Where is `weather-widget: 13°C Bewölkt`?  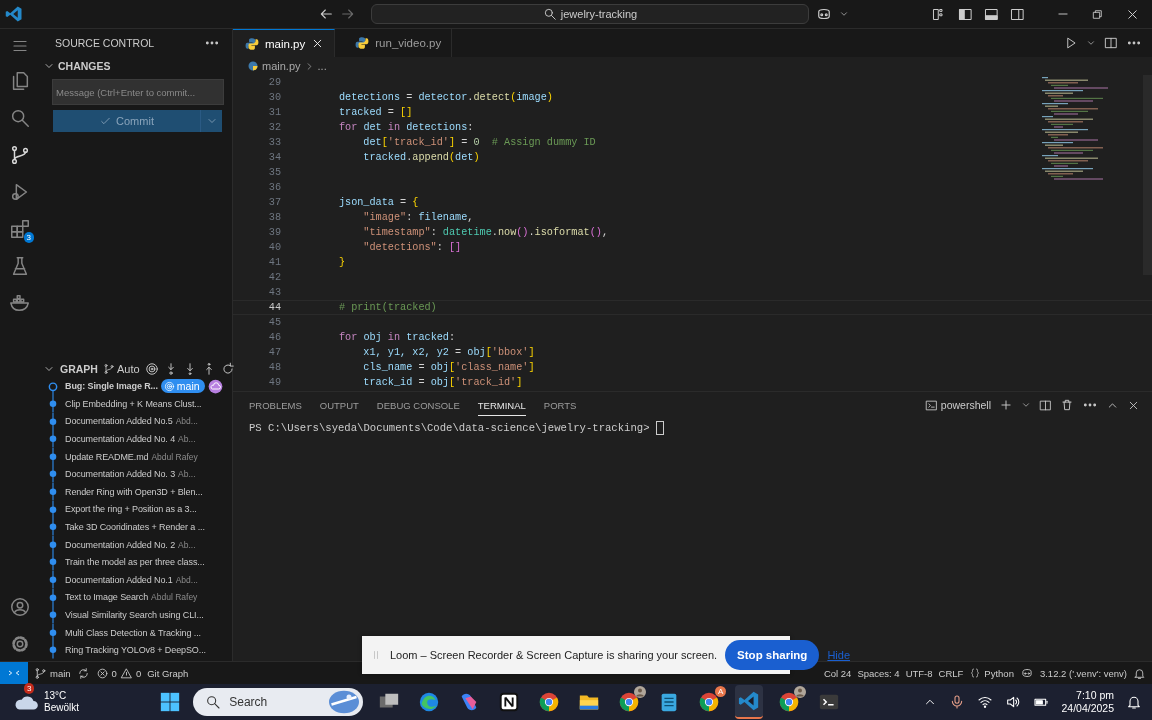
weather-widget: 13°C Bewölkt is located at coordinates (61, 702).